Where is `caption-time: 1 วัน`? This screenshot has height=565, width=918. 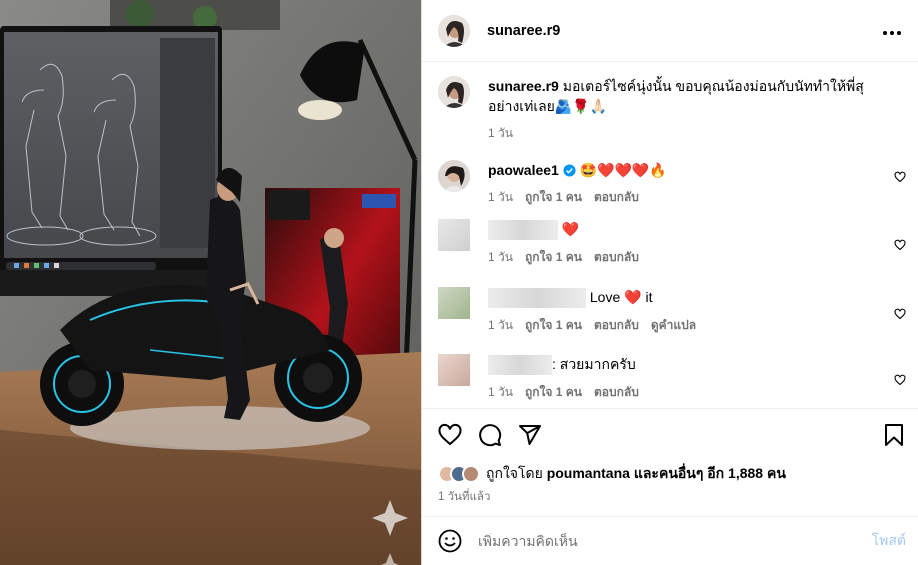 caption-time: 1 วัน is located at coordinates (500, 133).